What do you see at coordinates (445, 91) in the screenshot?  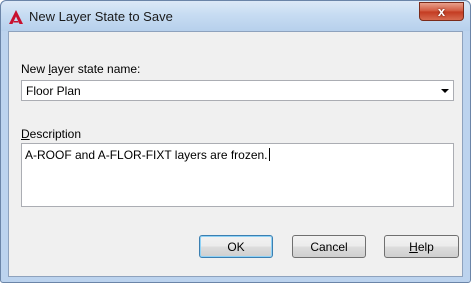 I see `chevron-down-icon` at bounding box center [445, 91].